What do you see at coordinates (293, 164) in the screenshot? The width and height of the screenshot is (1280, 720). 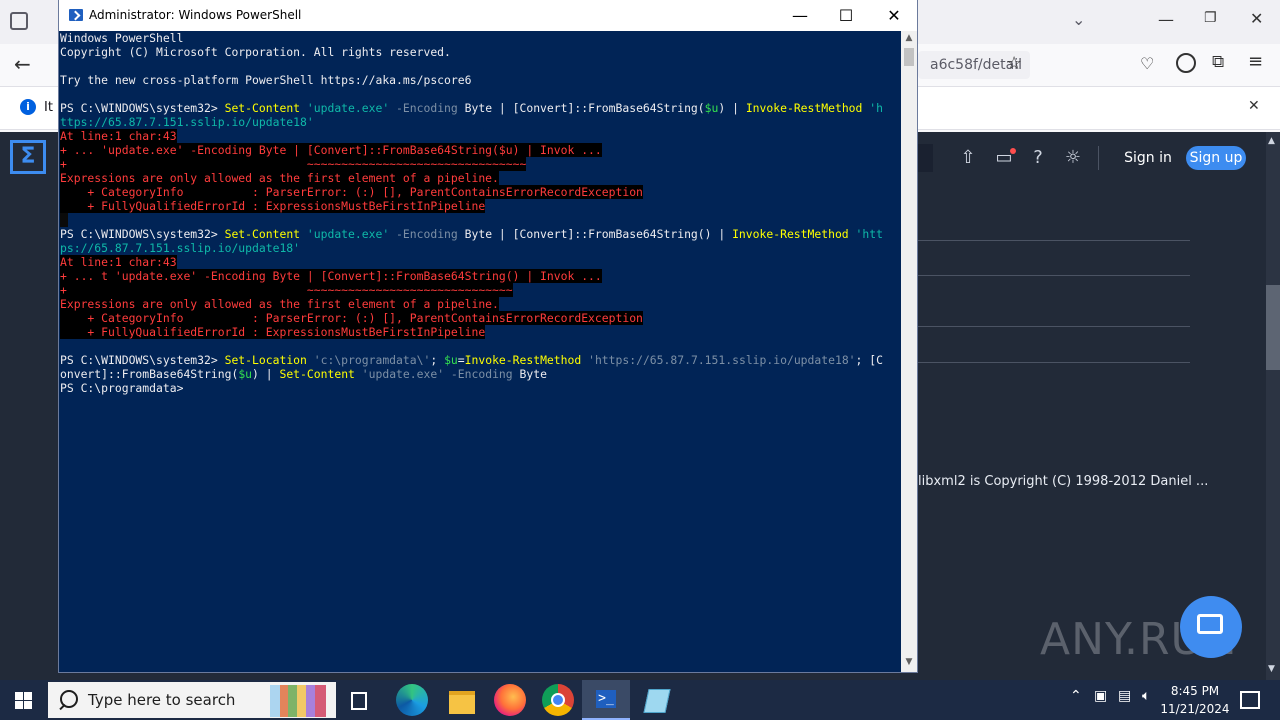 I see `error-line: + ~~~~~~~~~~~~~~~~~~~~~~~~~~~~~~~~` at bounding box center [293, 164].